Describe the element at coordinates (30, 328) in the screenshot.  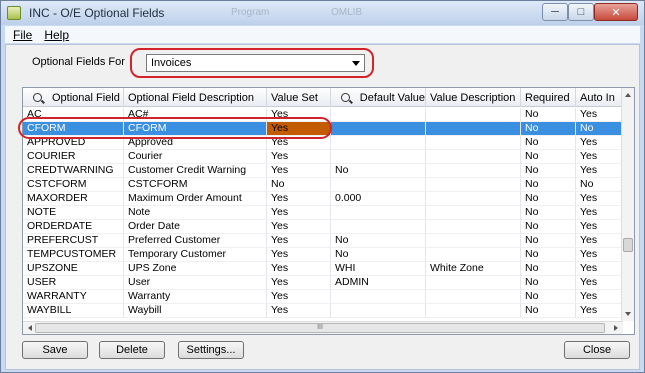
I see `scroll-left-icon` at that location.